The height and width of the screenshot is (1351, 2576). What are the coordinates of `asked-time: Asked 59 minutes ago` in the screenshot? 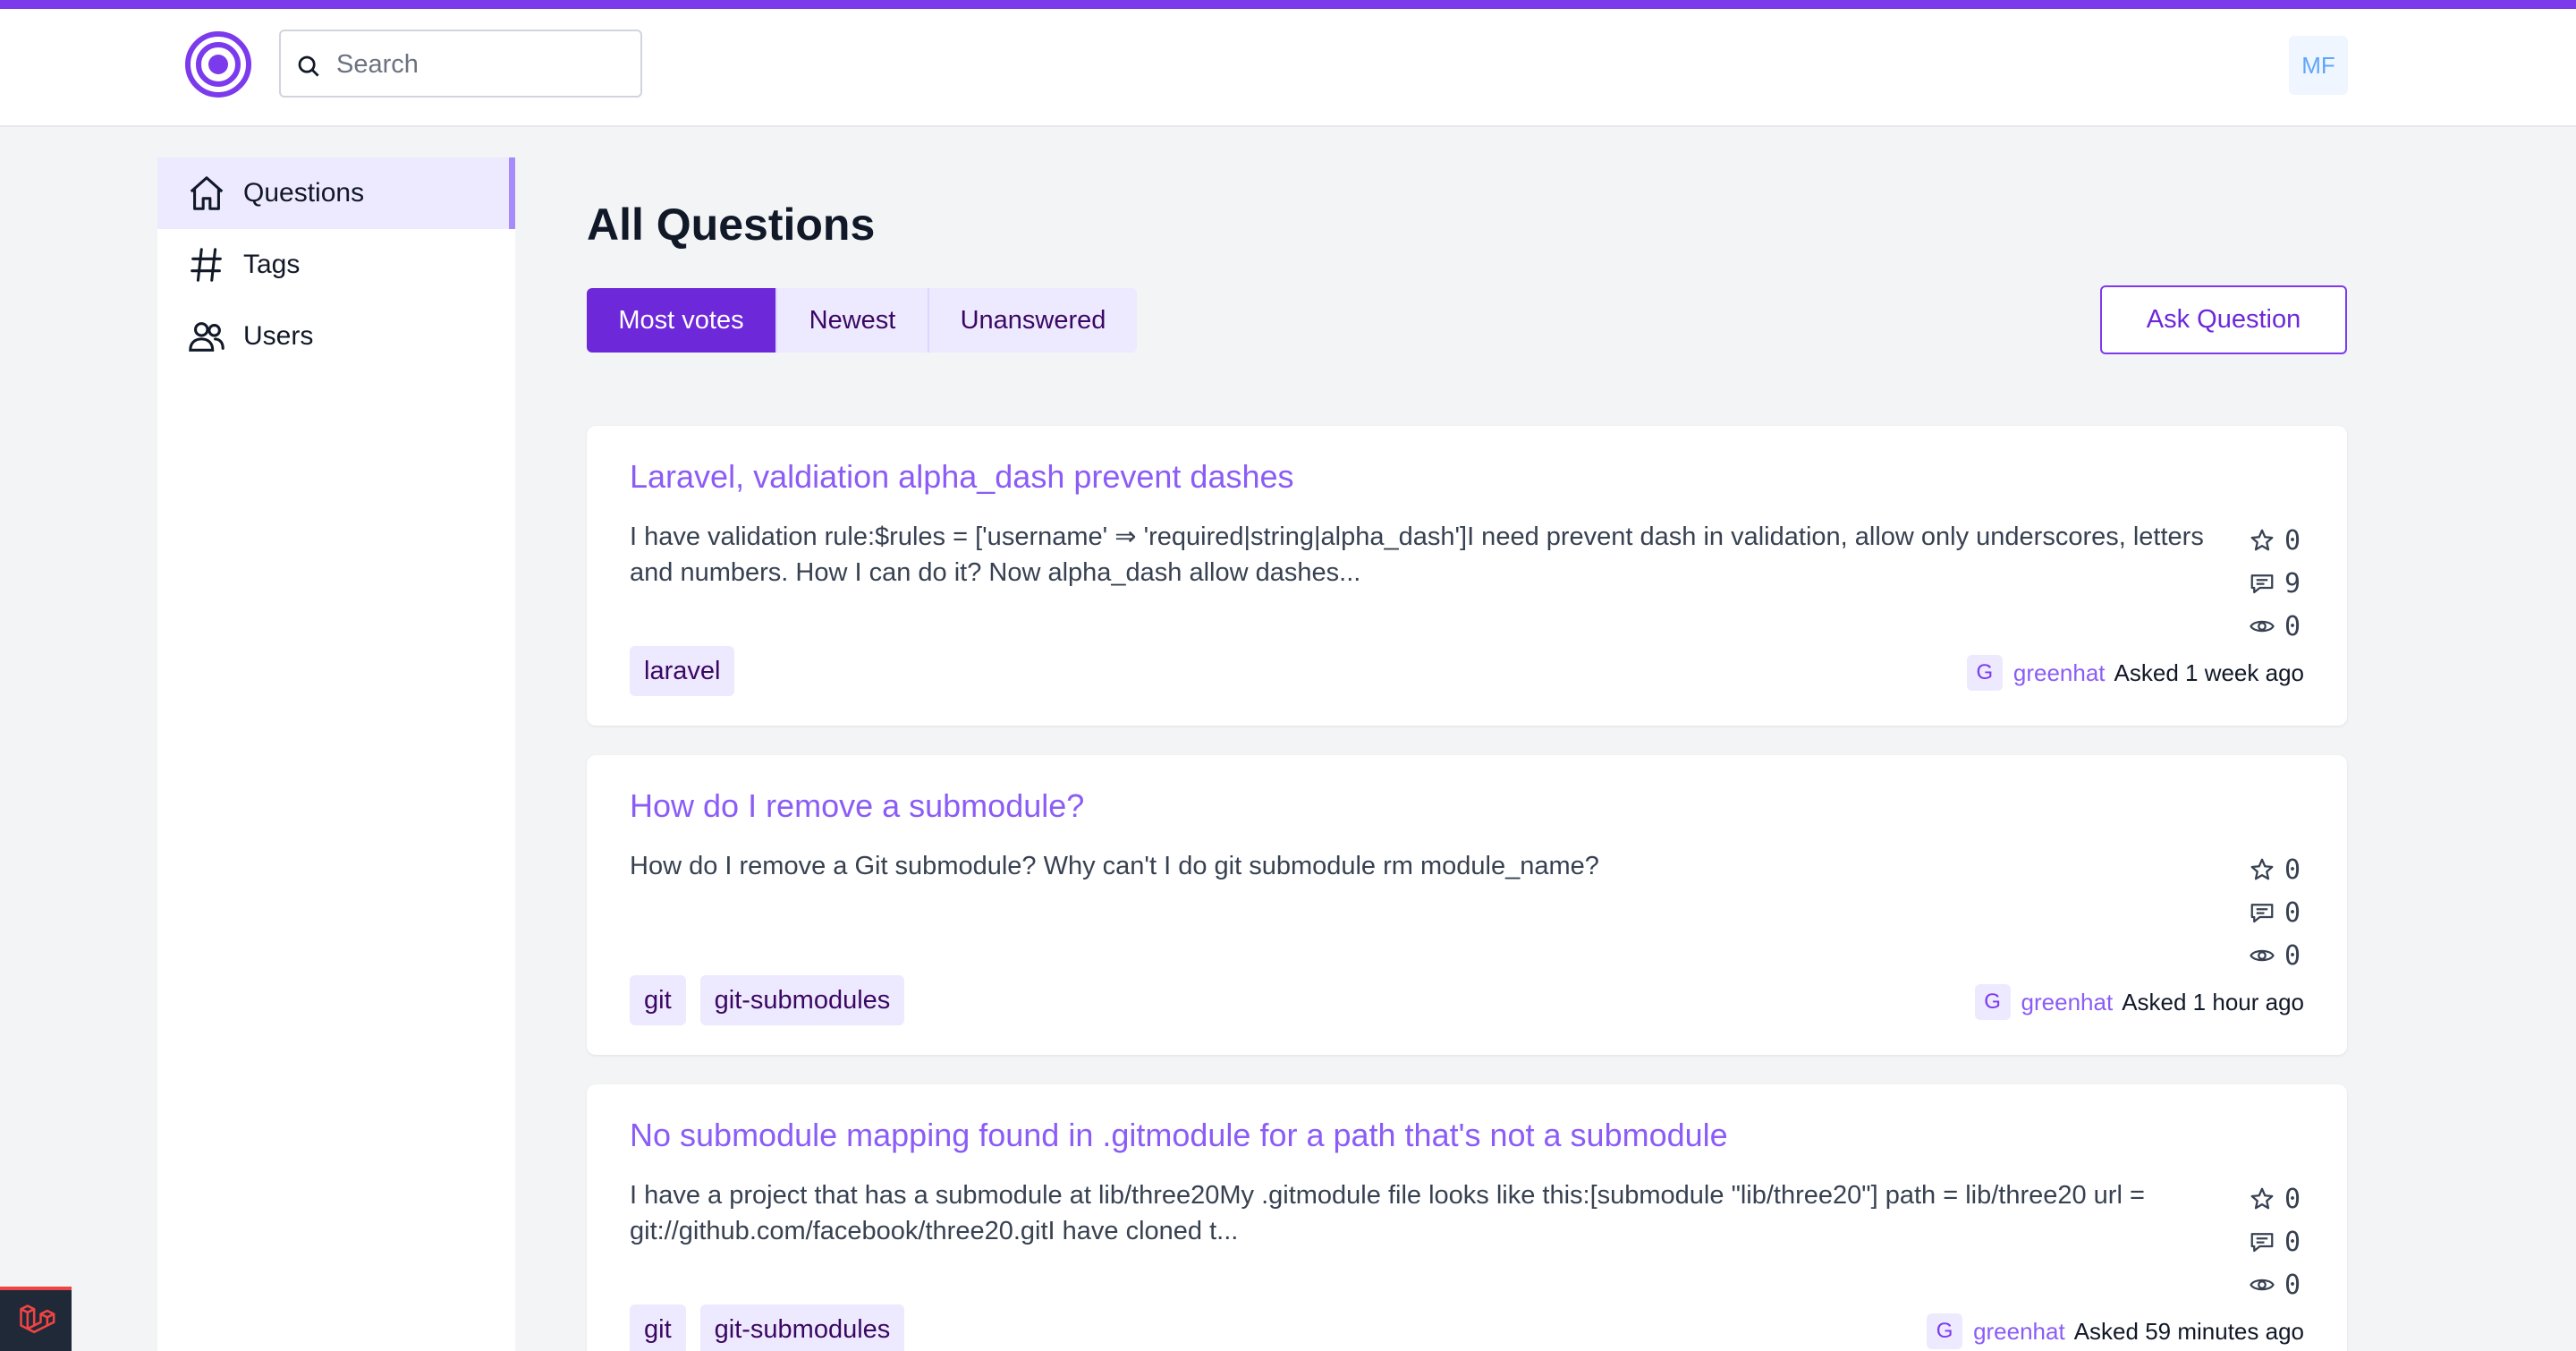 It's located at (2188, 1331).